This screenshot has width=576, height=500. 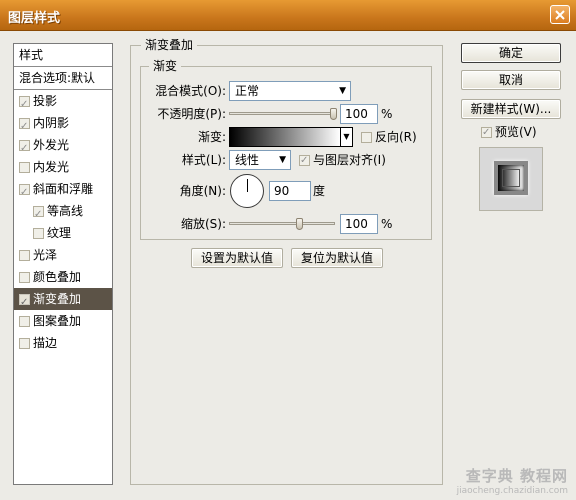 What do you see at coordinates (237, 258) in the screenshot?
I see `set-default-button: 设置为默认值` at bounding box center [237, 258].